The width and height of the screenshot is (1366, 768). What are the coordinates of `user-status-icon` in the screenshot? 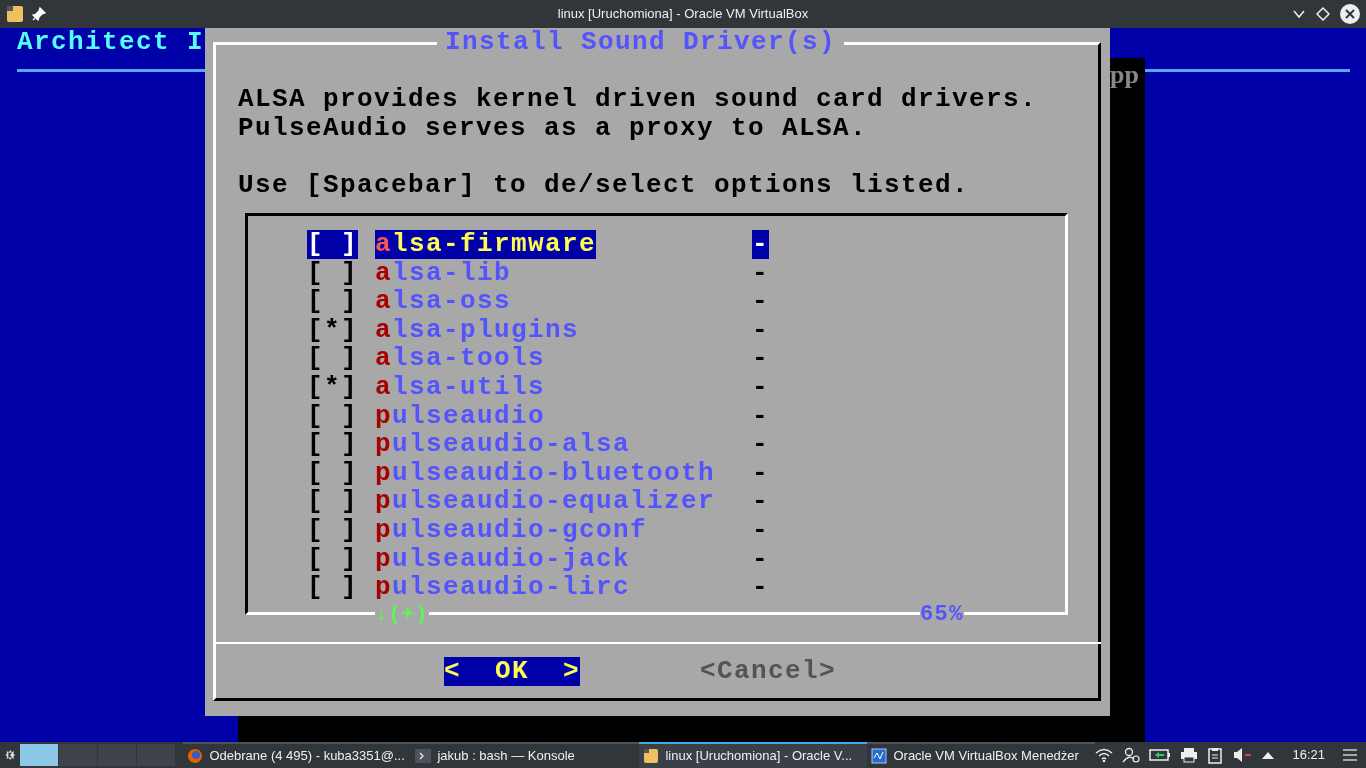 It's located at (1131, 755).